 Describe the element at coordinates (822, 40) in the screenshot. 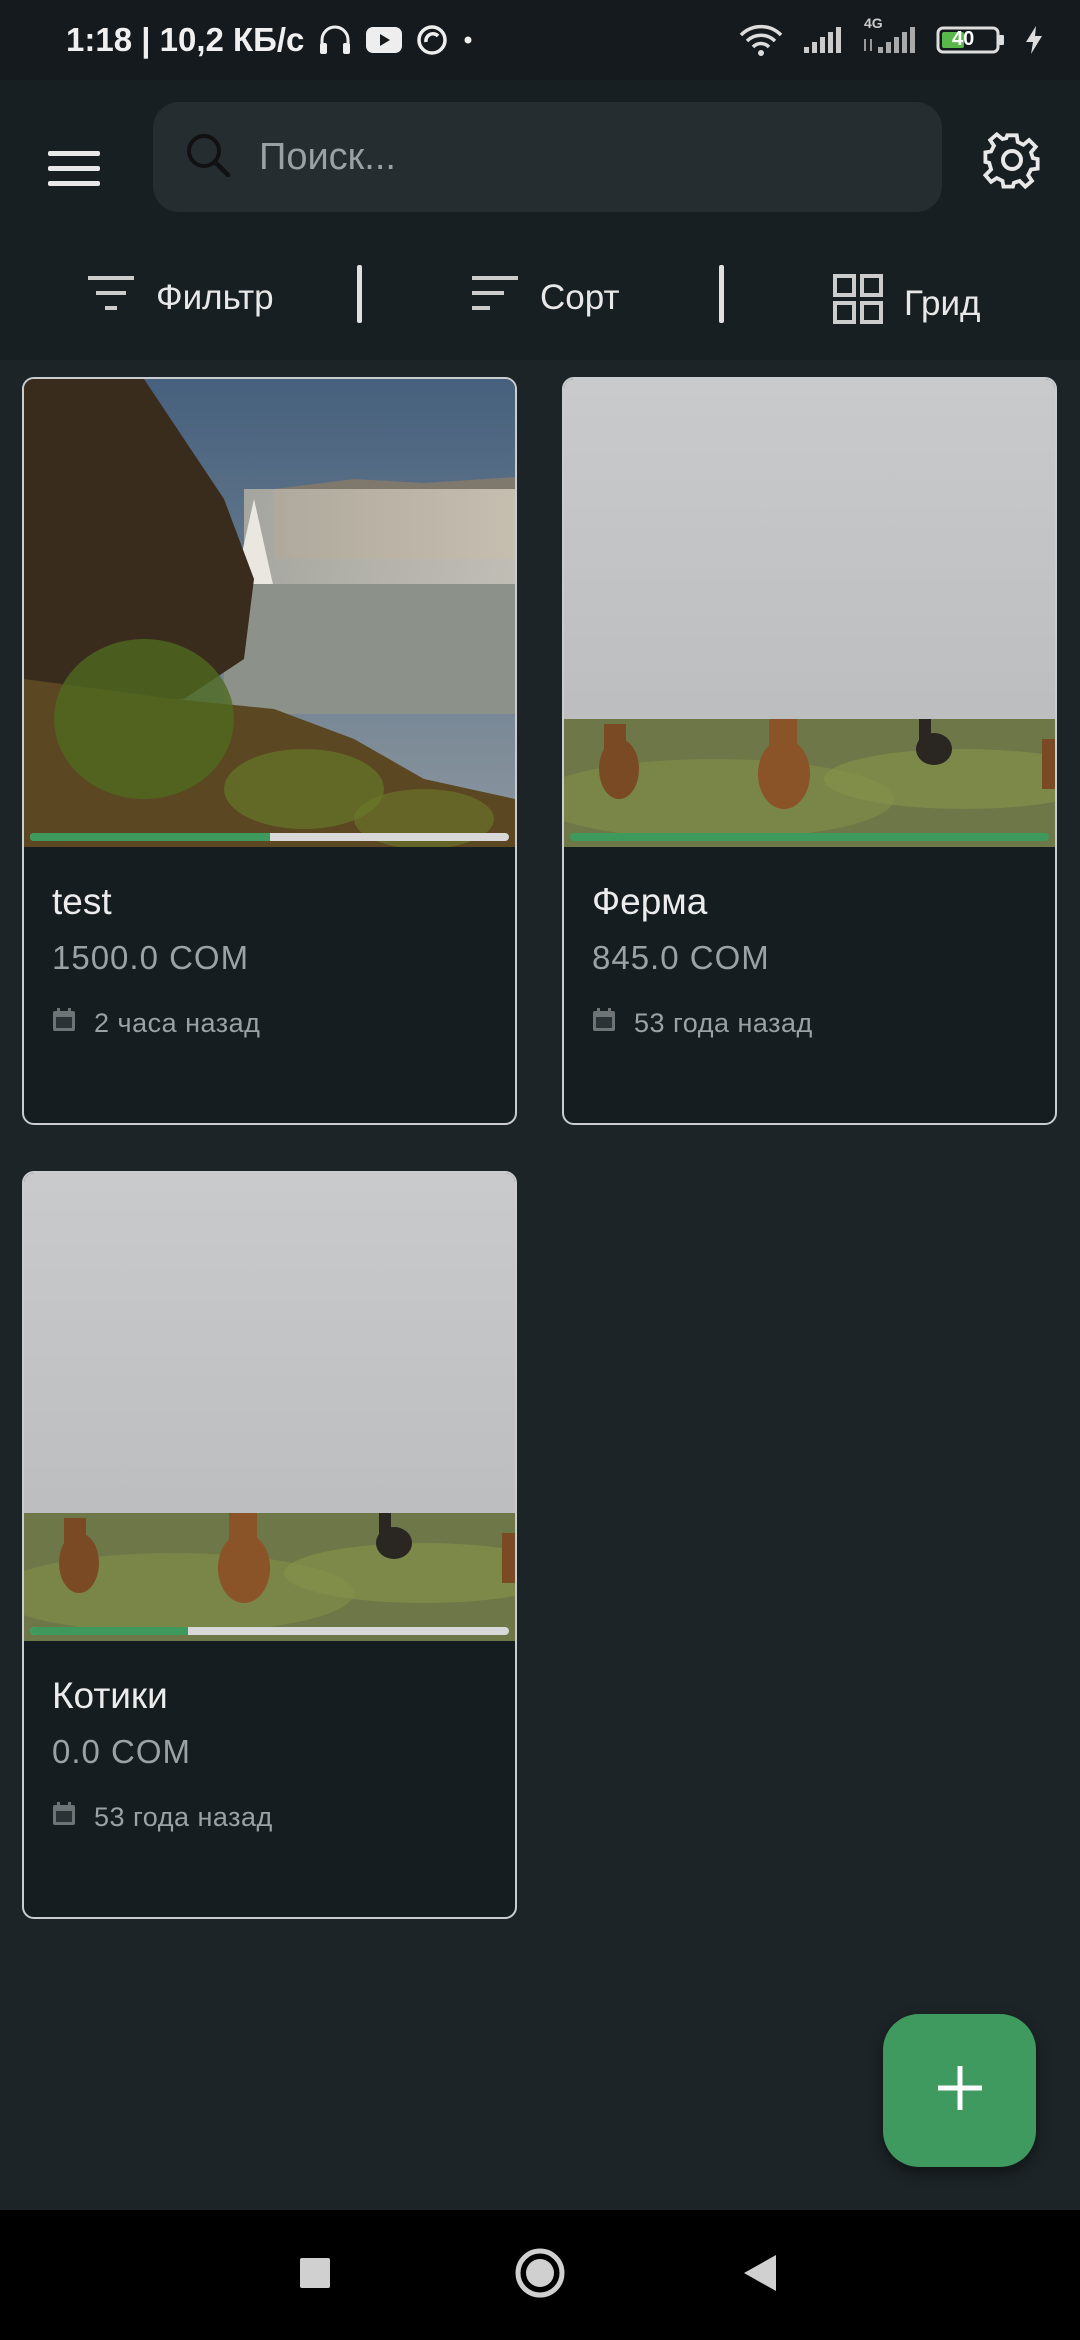

I see `signal-icon` at that location.